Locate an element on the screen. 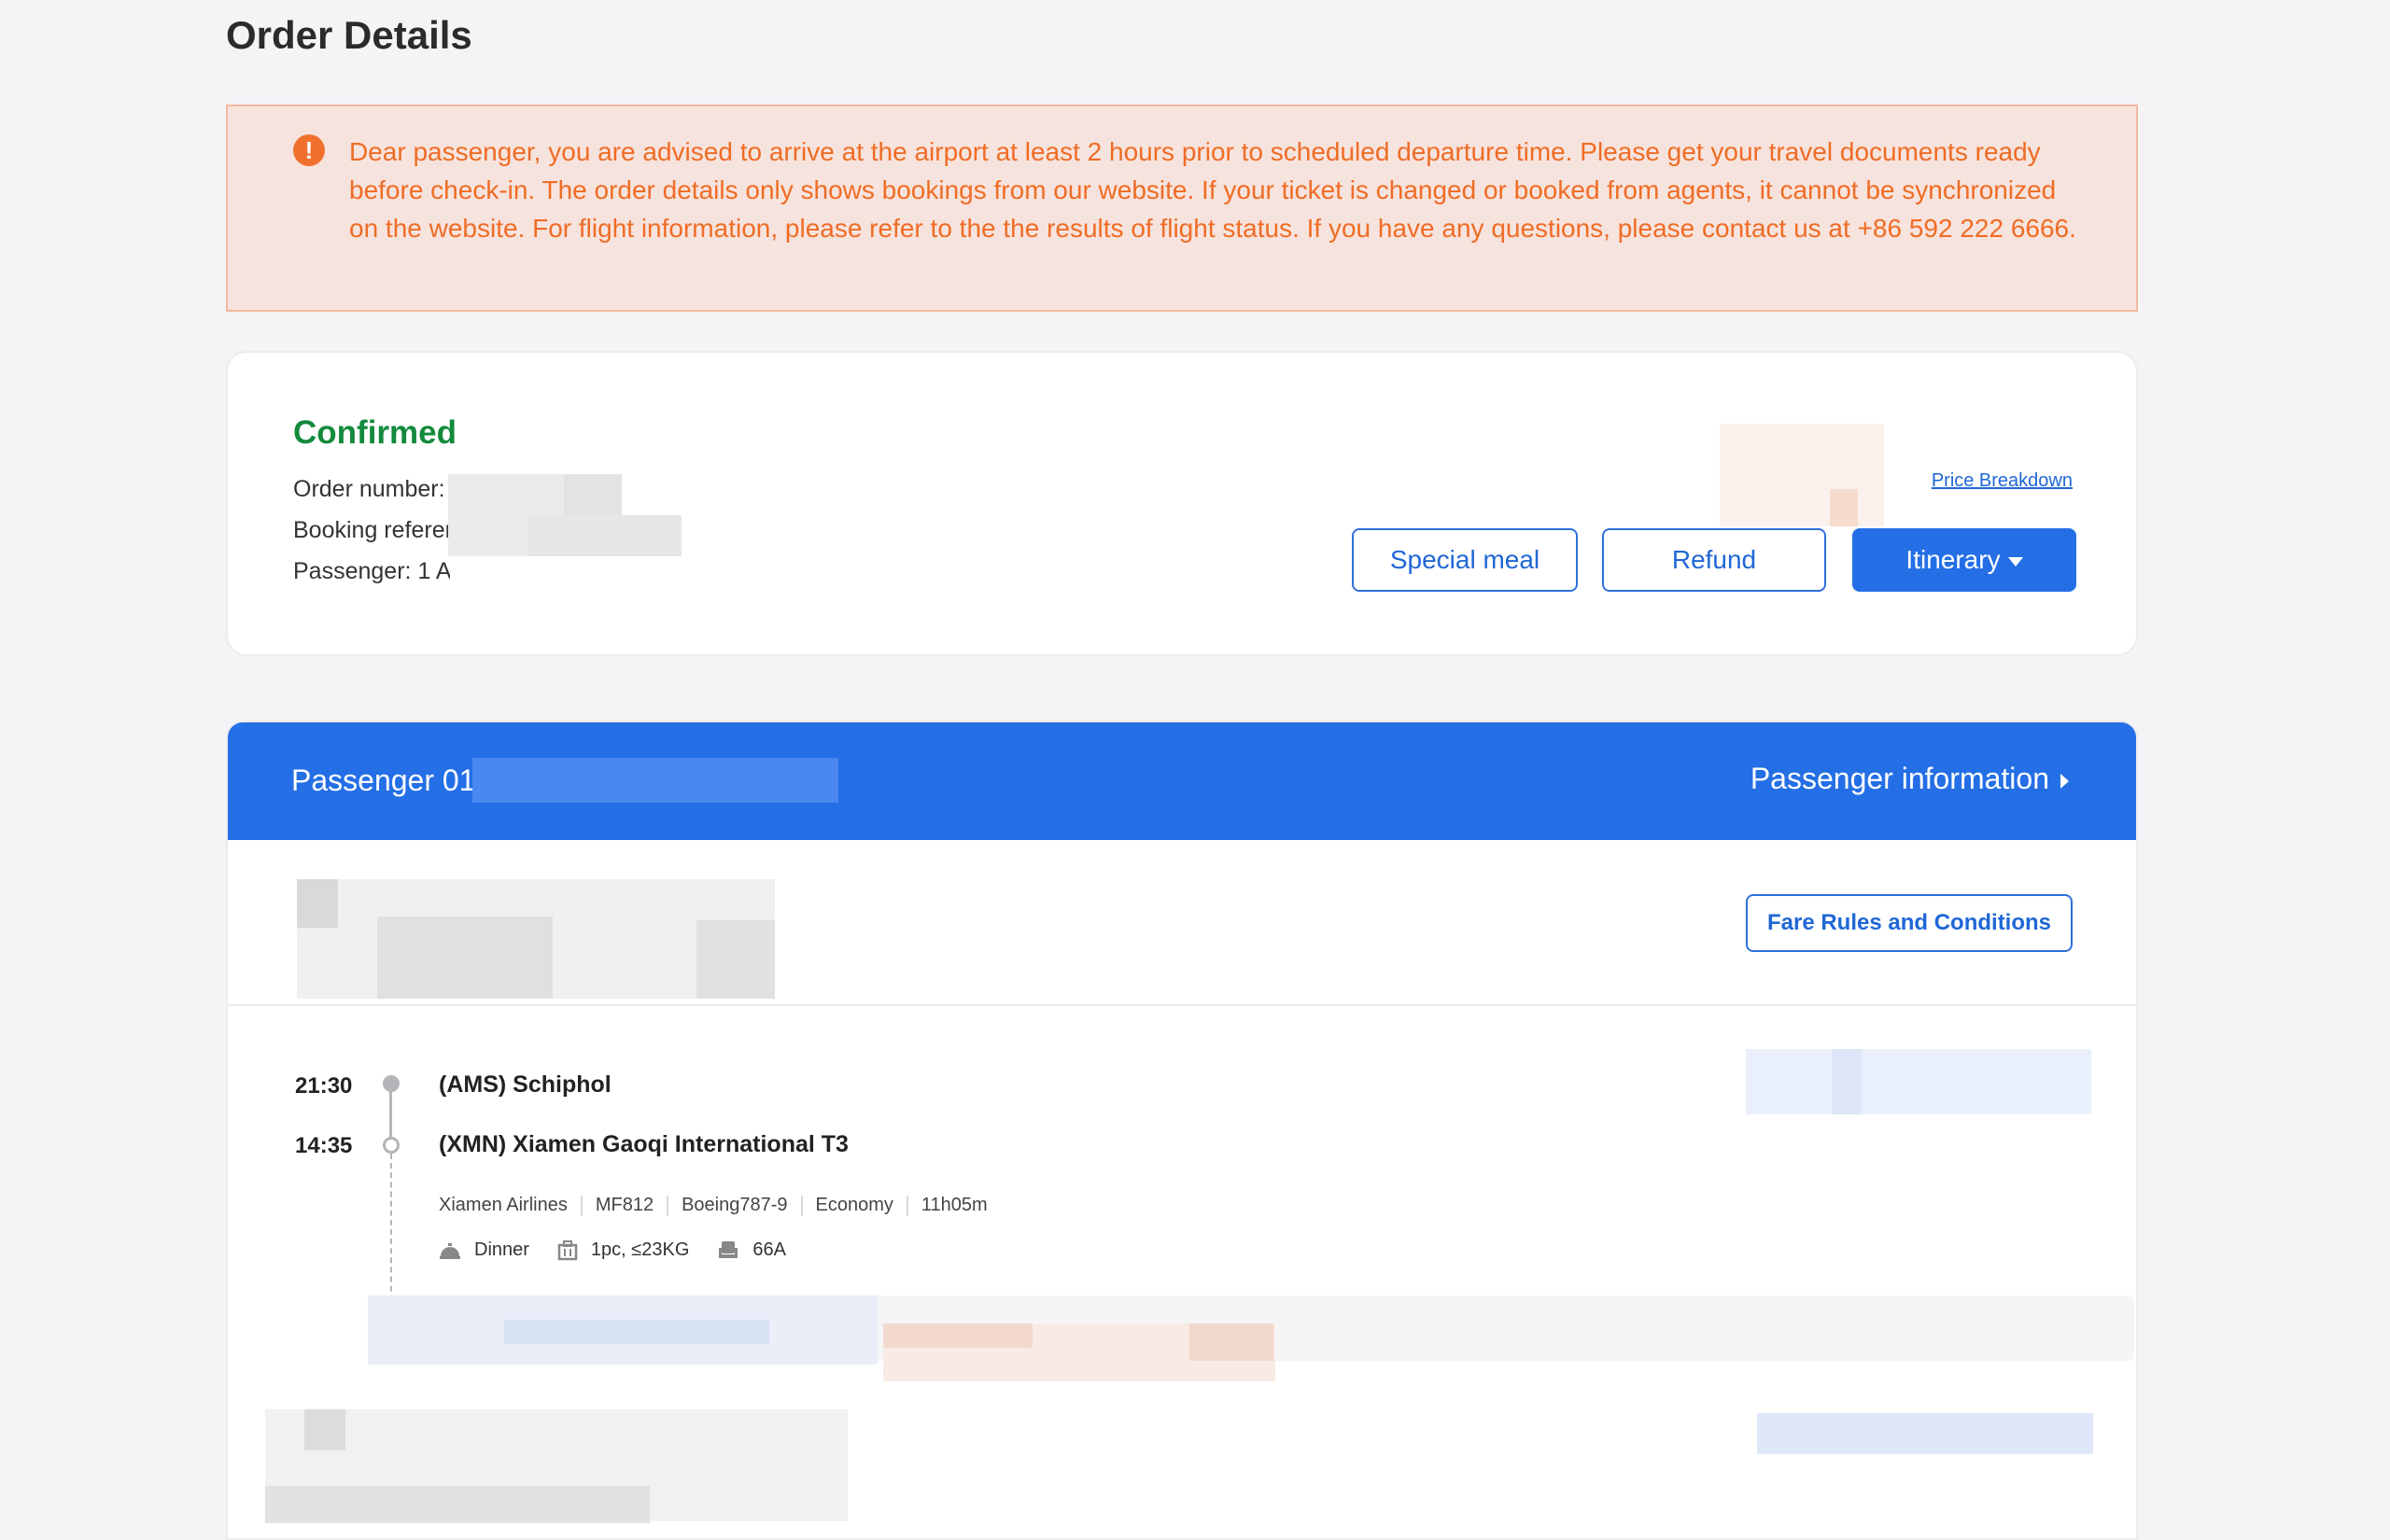  meal-icon is located at coordinates (450, 1250).